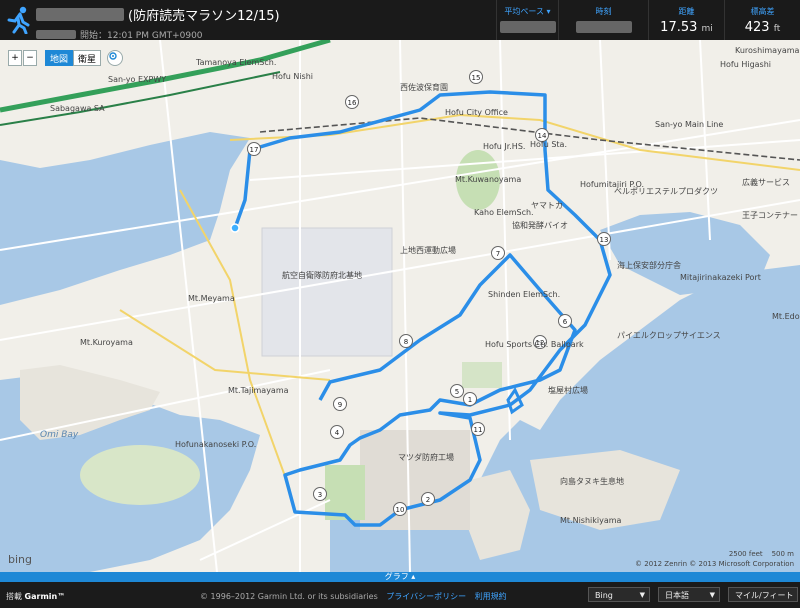 The image size is (800, 608). I want to click on map-label: Sabagawa SA, so click(77, 108).